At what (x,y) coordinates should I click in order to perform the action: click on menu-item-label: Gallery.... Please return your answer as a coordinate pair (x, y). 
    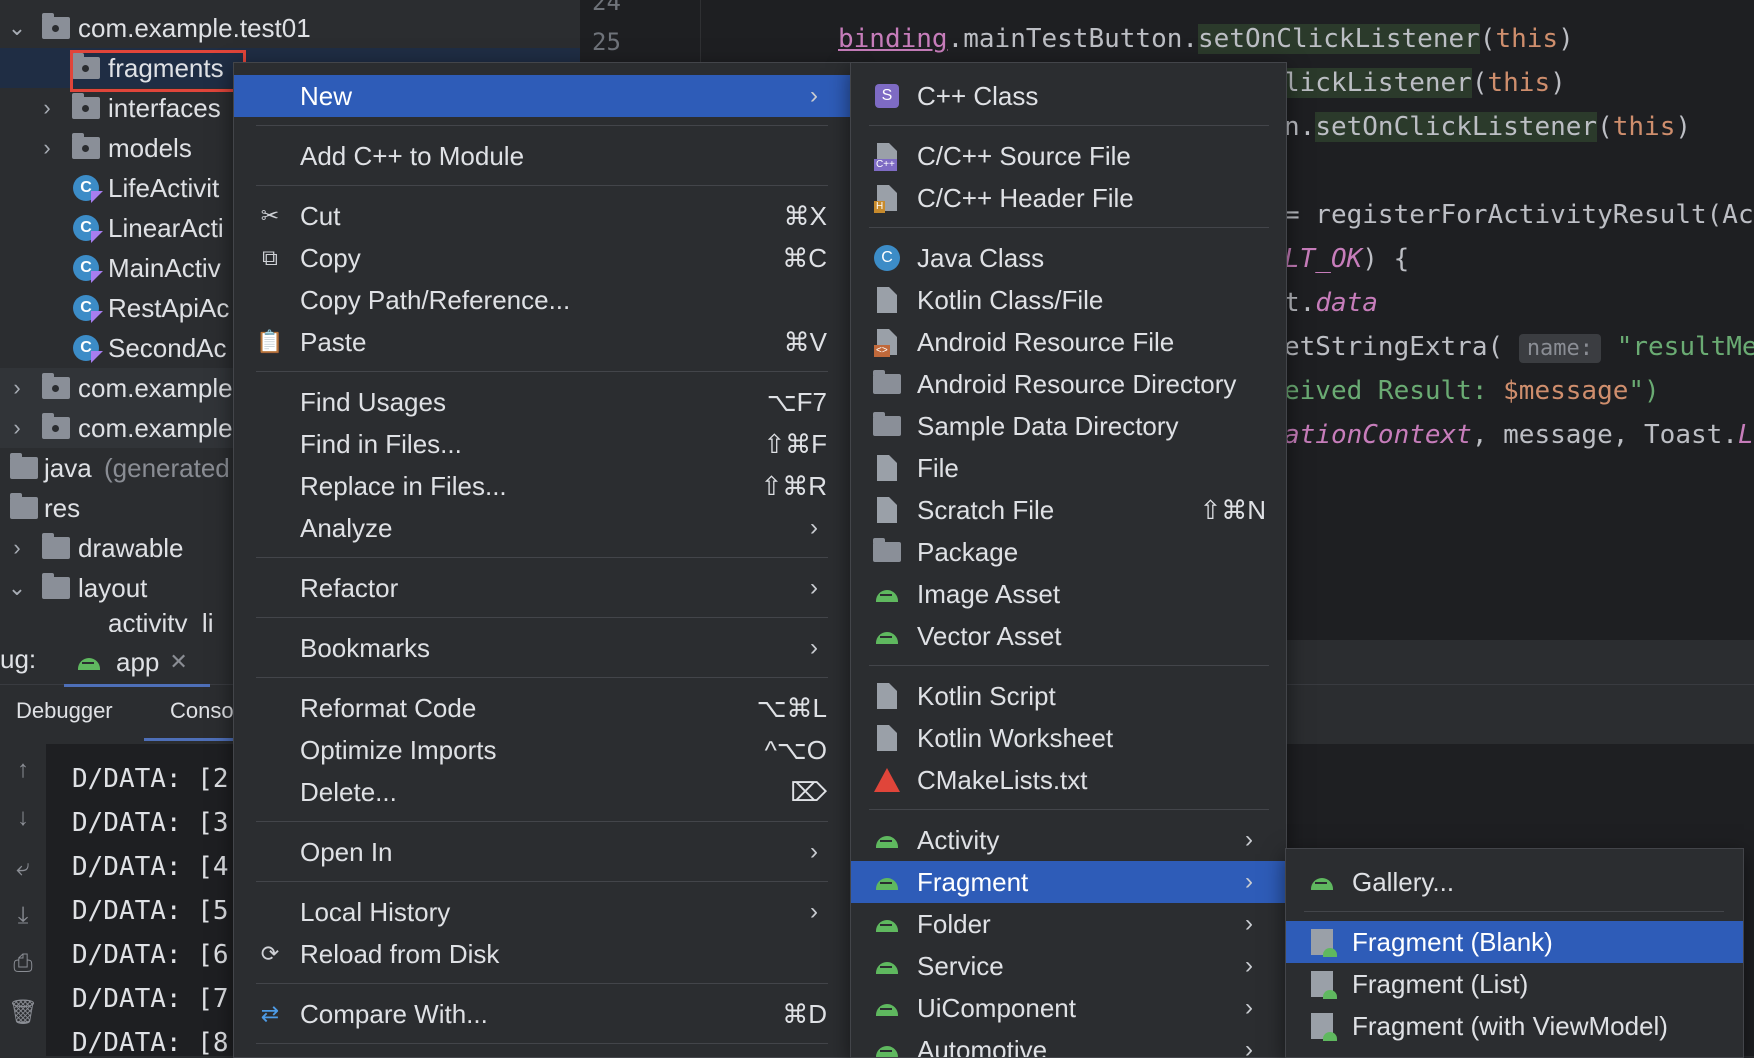
    Looking at the image, I should click on (1403, 882).